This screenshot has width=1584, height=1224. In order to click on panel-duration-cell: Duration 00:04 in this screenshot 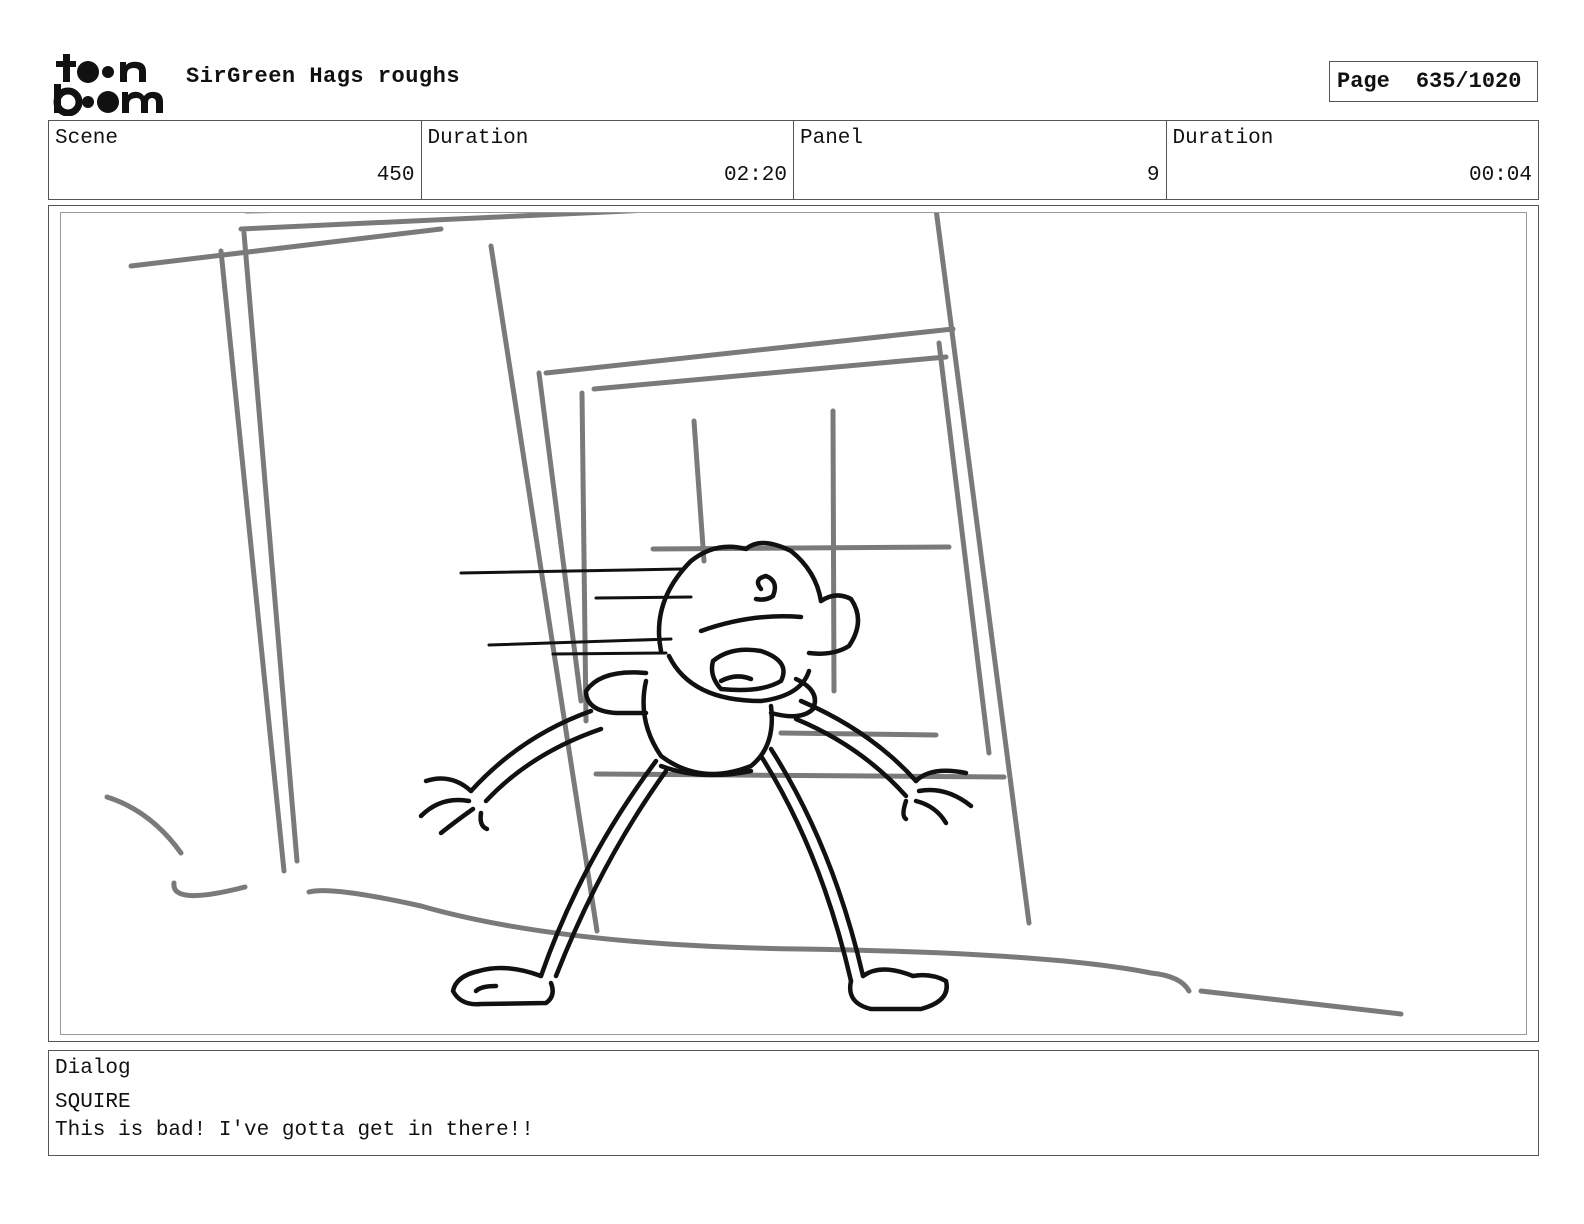, I will do `click(1353, 160)`.